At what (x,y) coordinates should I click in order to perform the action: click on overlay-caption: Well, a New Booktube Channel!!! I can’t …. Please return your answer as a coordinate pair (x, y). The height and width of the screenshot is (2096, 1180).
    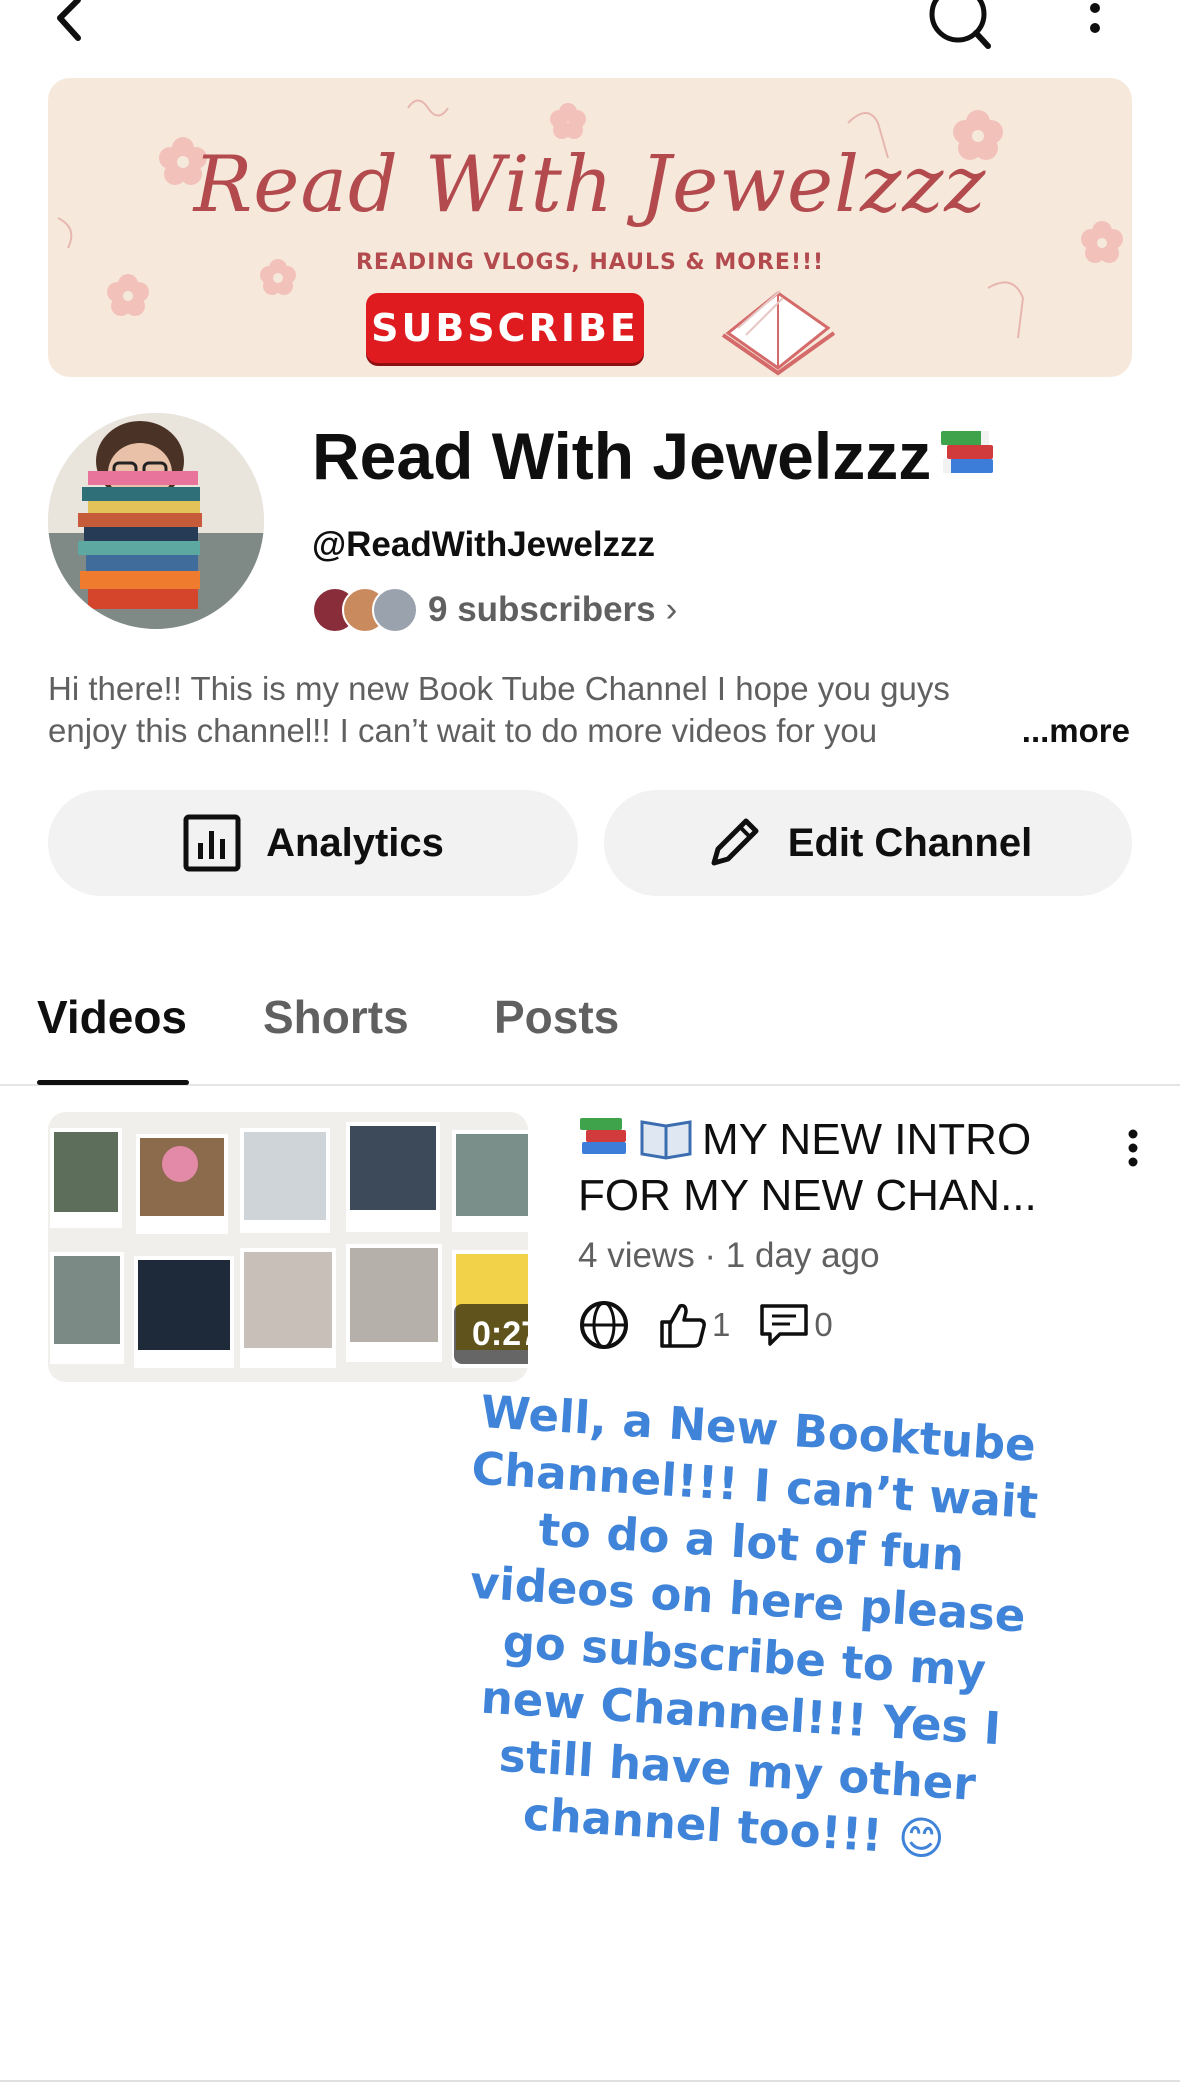
    Looking at the image, I should click on (754, 1626).